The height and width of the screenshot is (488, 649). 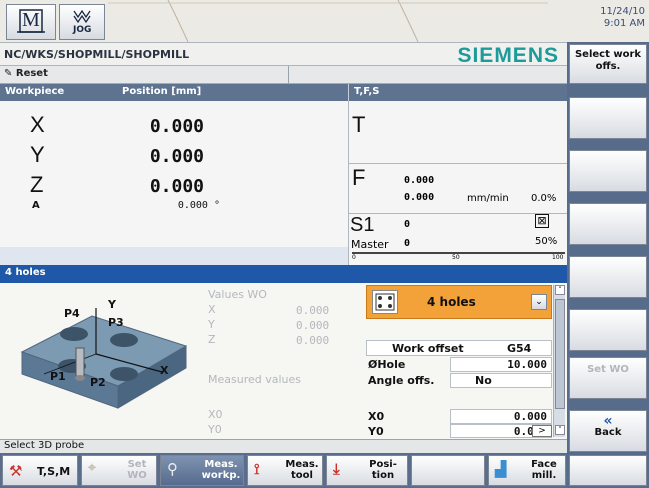 I want to click on softkey-back: « Back, so click(x=608, y=431).